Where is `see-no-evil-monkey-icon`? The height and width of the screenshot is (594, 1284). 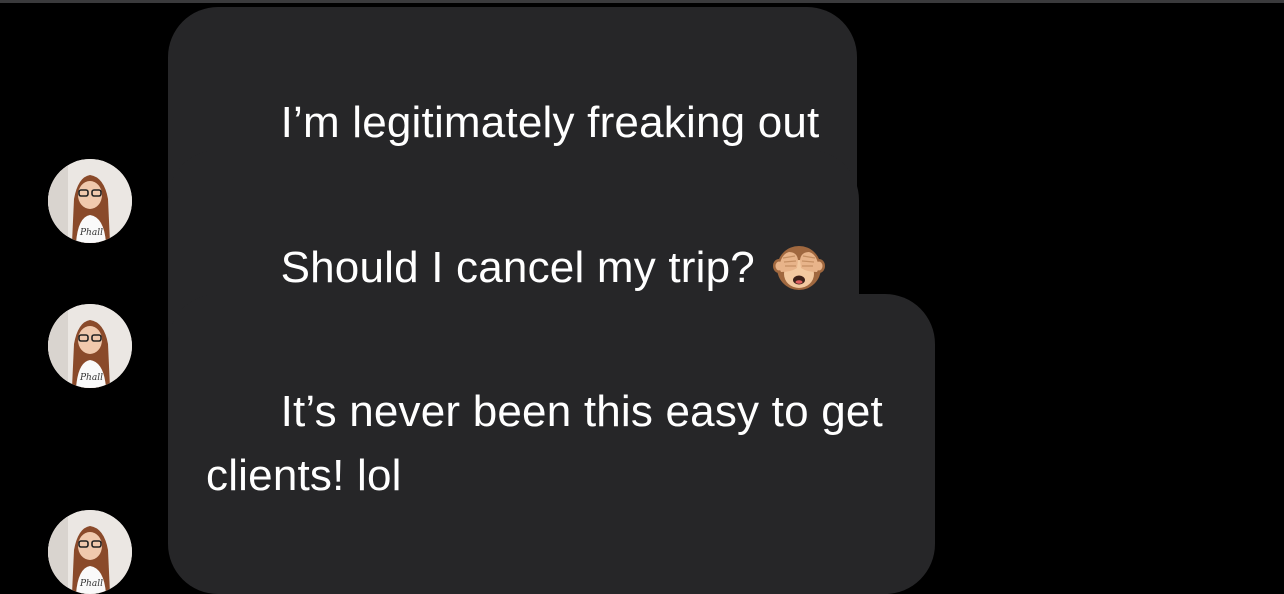 see-no-evil-monkey-icon is located at coordinates (799, 266).